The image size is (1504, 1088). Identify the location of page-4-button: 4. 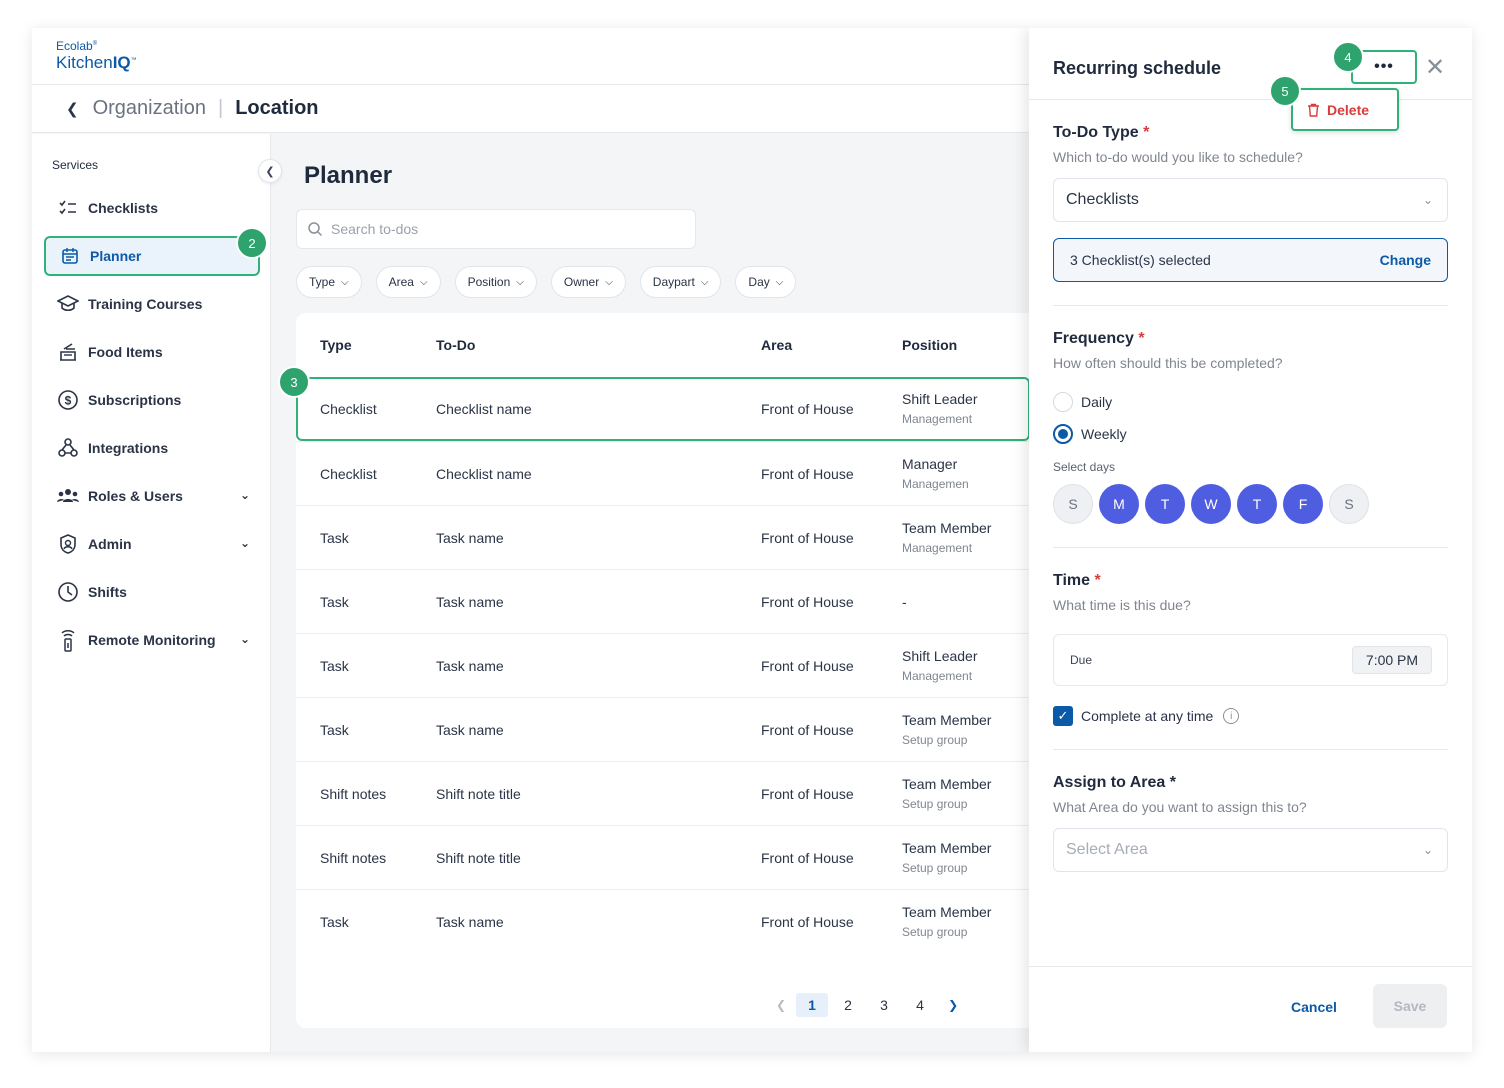
(920, 1005).